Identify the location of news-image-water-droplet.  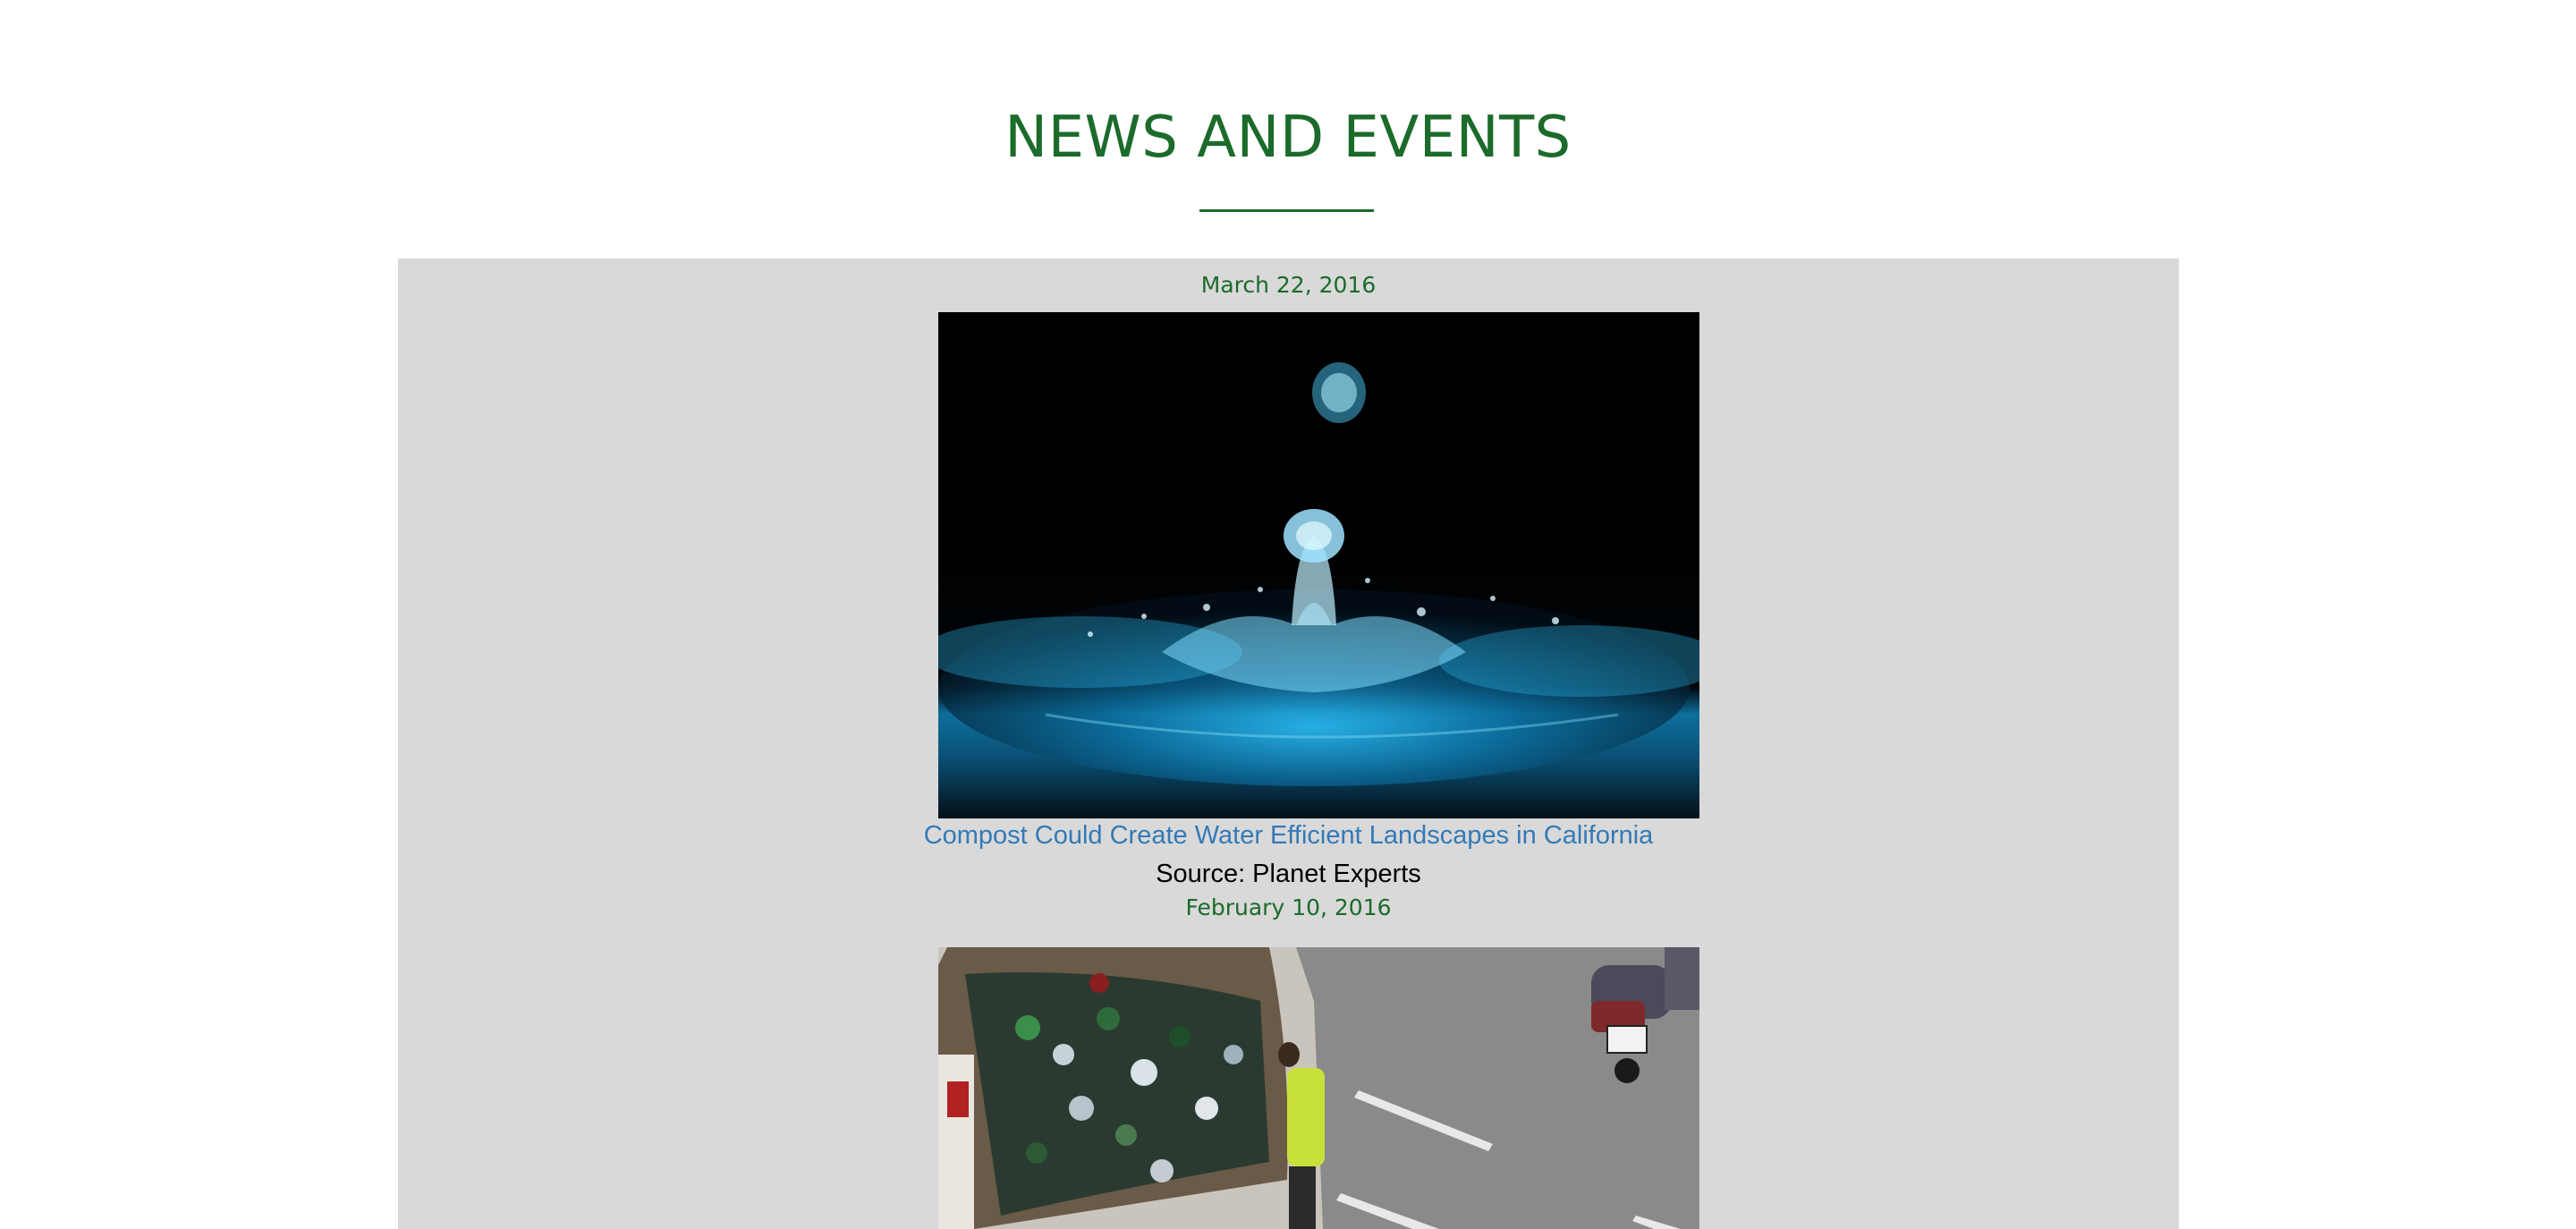
(1318, 565).